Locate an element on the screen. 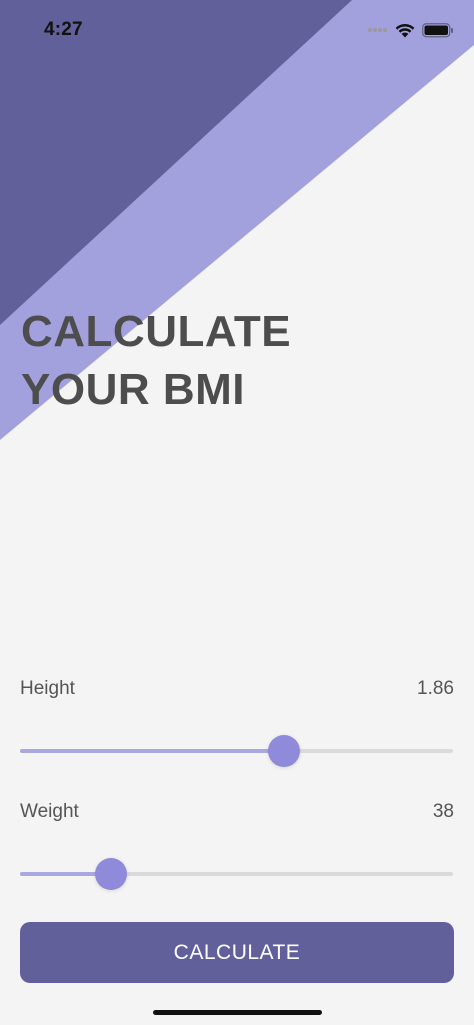 Image resolution: width=474 pixels, height=1025 pixels. wifi-icon is located at coordinates (405, 30).